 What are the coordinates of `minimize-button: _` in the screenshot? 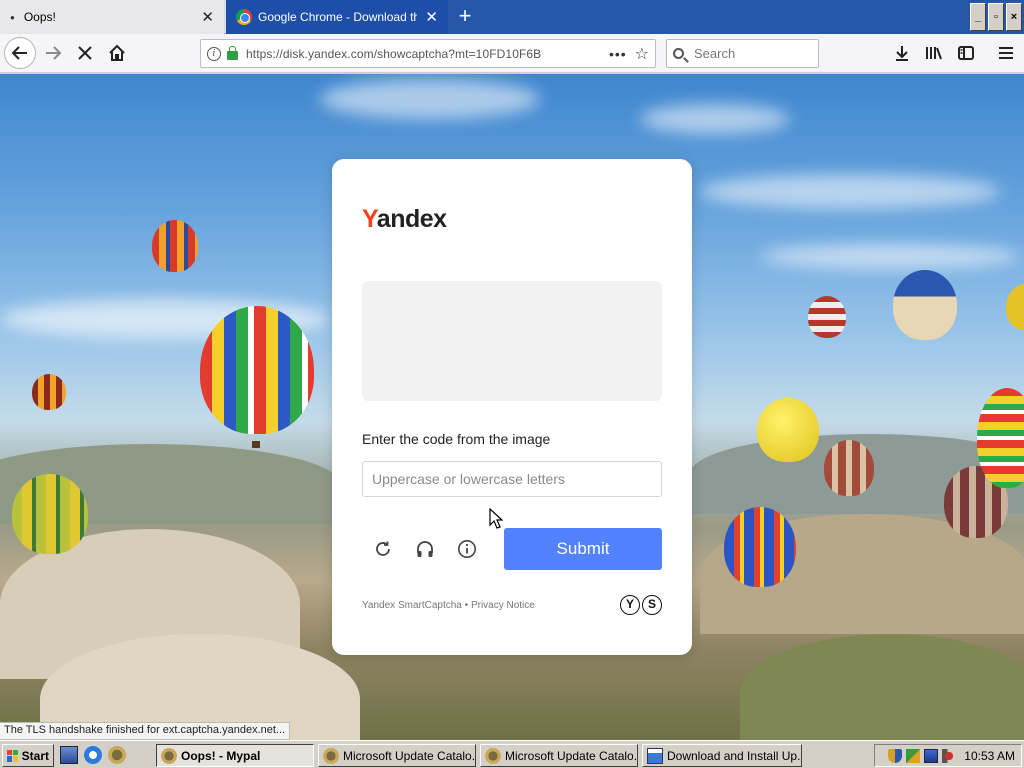 It's located at (978, 17).